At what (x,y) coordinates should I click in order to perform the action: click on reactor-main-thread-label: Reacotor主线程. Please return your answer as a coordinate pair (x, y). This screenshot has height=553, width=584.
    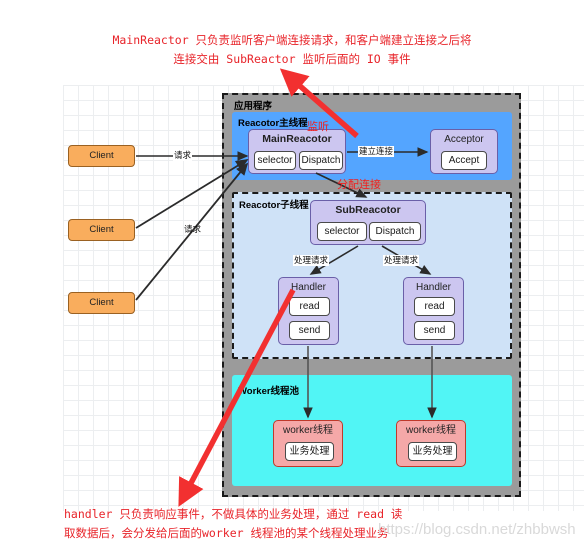
    Looking at the image, I should click on (273, 123).